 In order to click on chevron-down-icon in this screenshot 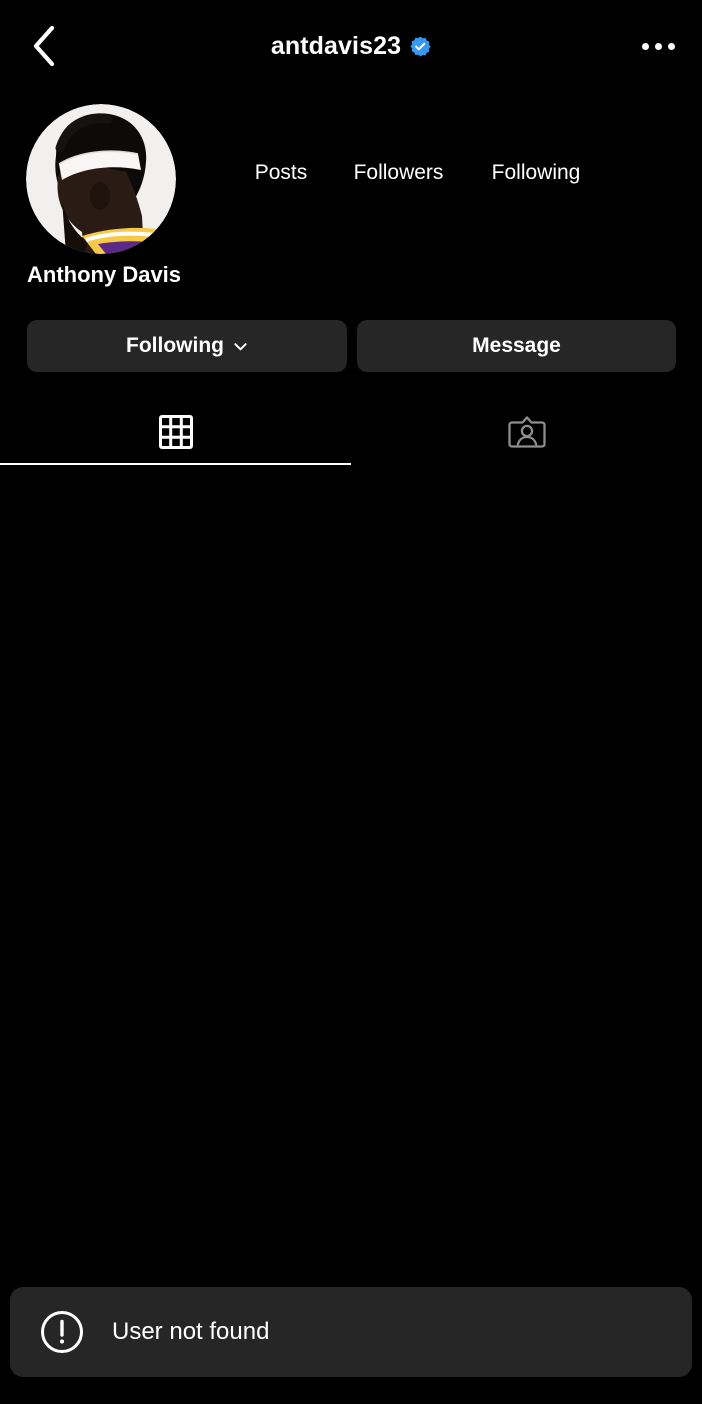, I will do `click(240, 346)`.